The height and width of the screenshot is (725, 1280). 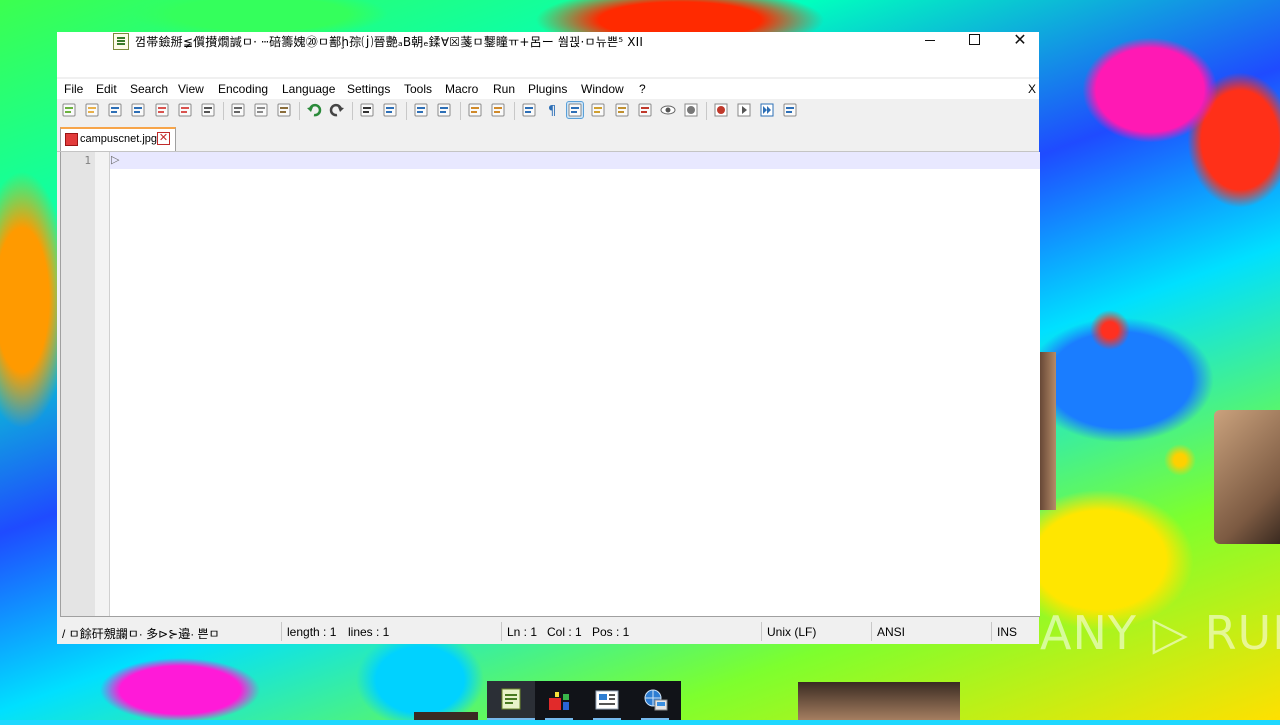 I want to click on run-macro-multiple-button, so click(x=767, y=110).